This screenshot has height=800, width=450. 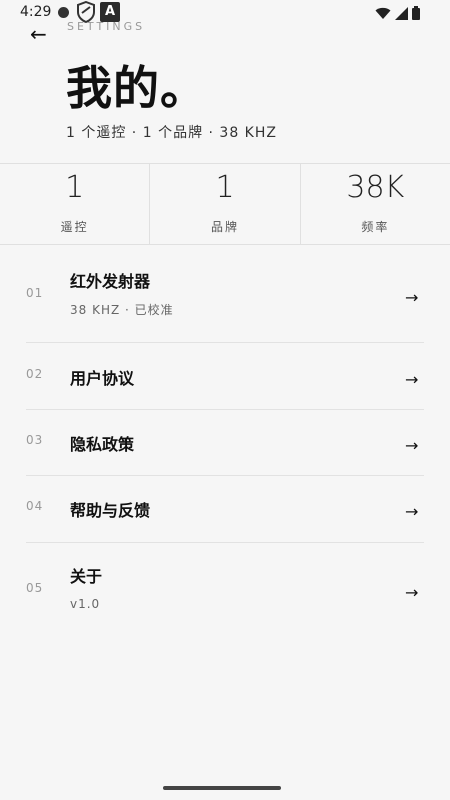 I want to click on page-subtitle: 1 个遥控 · 1 个品牌 · 38 KHZ, so click(x=171, y=133).